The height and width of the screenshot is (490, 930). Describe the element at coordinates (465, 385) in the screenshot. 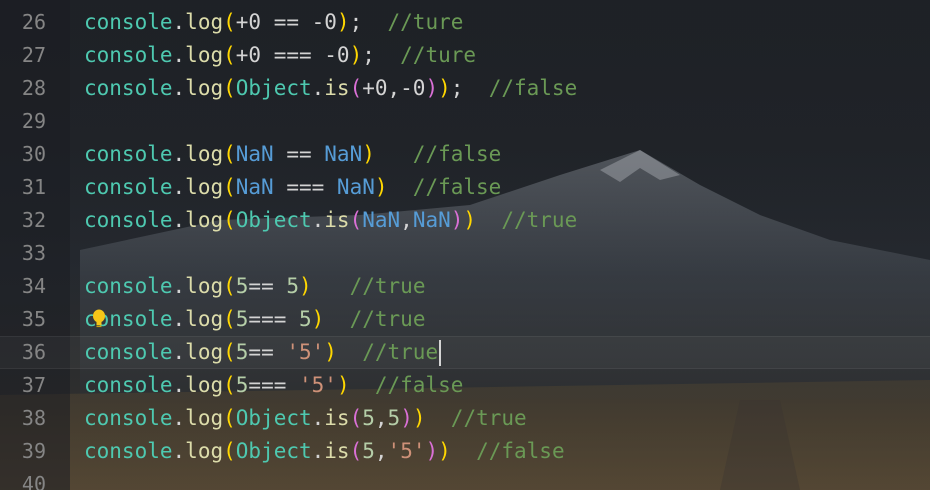

I see `code-line: 37 console.log(5=== '5') //false` at that location.